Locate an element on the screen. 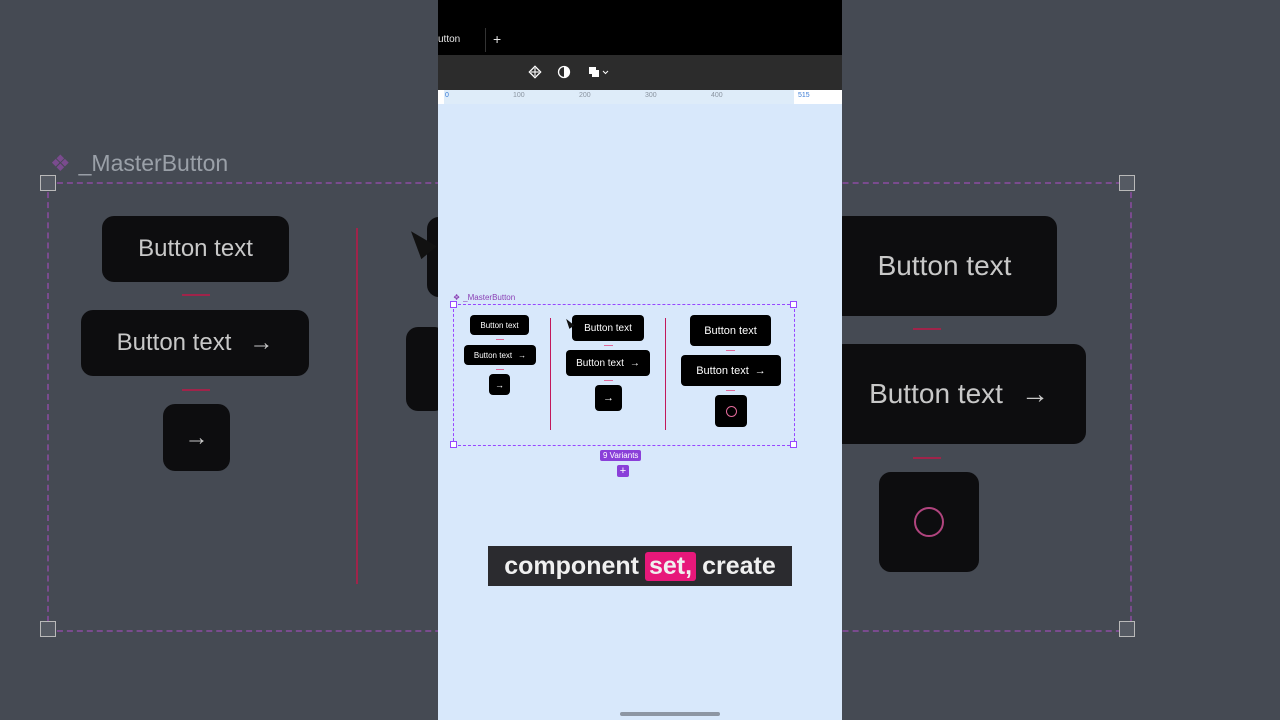 The height and width of the screenshot is (720, 1280). button-variant-large: Button text is located at coordinates (730, 330).